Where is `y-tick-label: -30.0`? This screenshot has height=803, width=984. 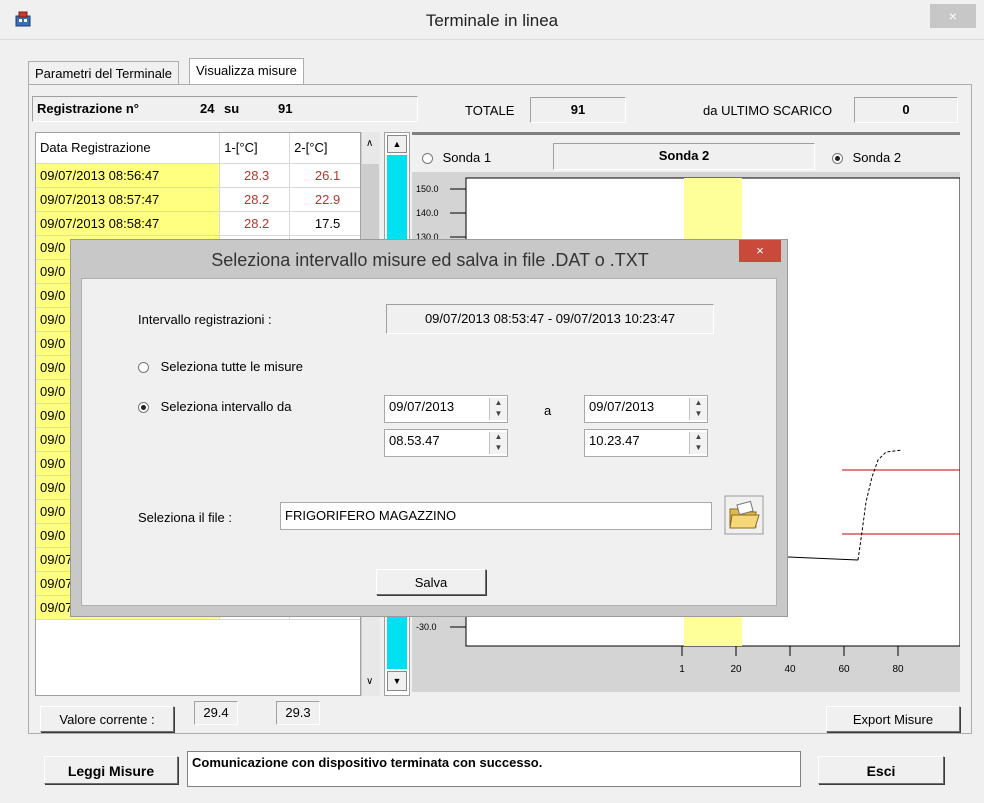 y-tick-label: -30.0 is located at coordinates (426, 627).